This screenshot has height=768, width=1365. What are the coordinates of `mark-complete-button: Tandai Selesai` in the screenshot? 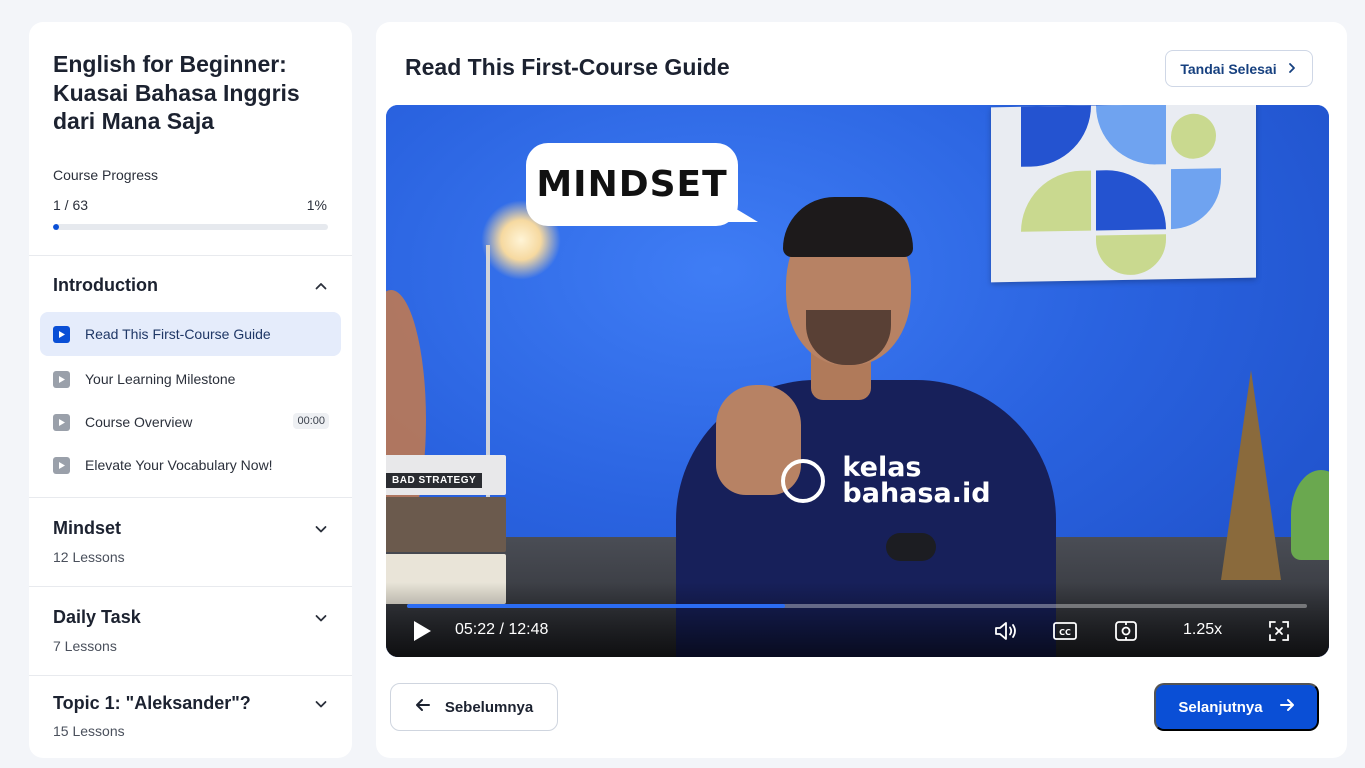 It's located at (1239, 68).